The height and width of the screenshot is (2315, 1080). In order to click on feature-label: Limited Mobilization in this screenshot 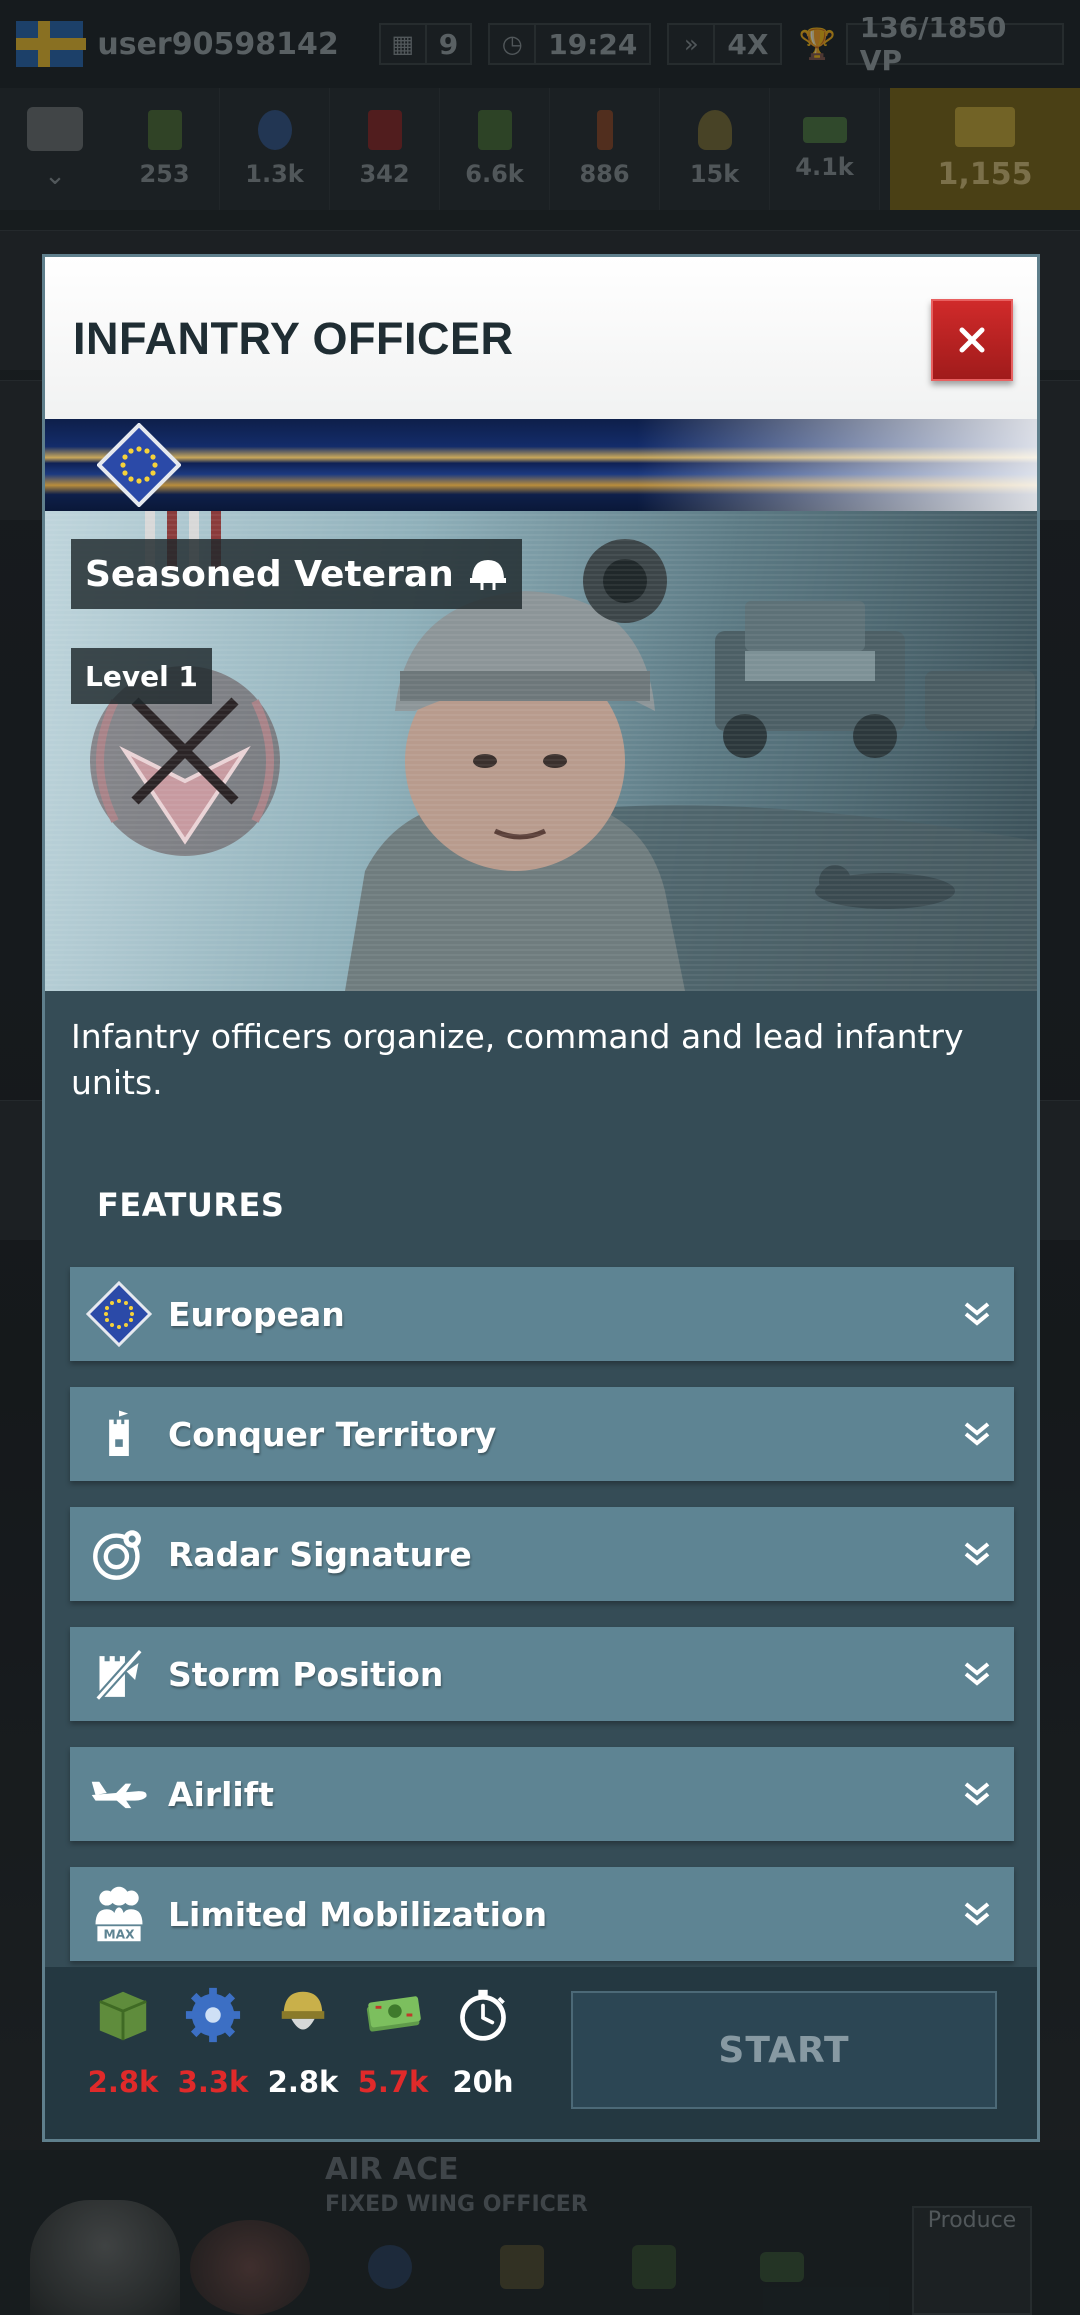, I will do `click(358, 1914)`.